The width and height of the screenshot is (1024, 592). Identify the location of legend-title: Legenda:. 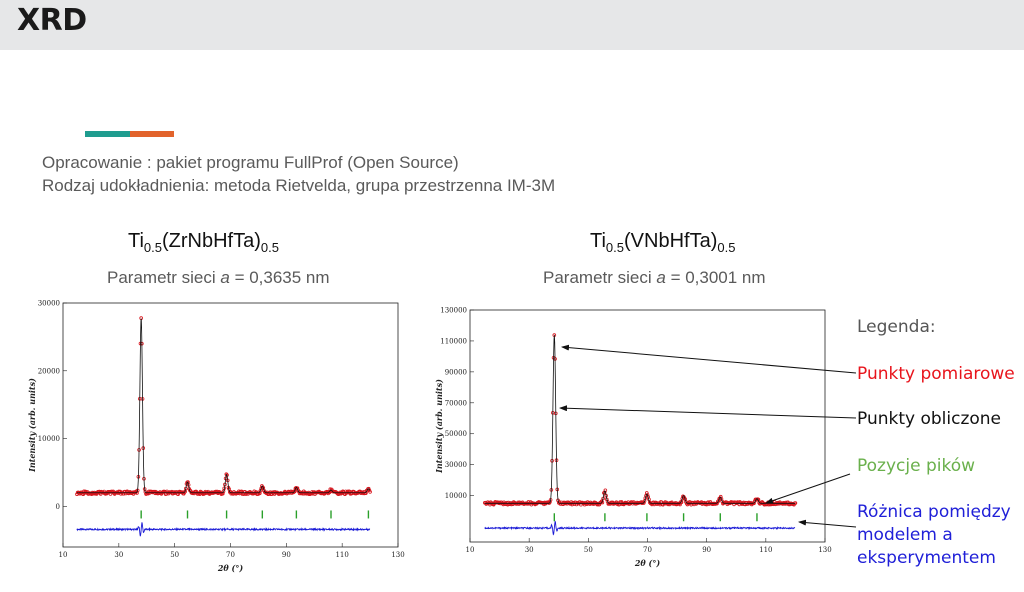
(896, 327).